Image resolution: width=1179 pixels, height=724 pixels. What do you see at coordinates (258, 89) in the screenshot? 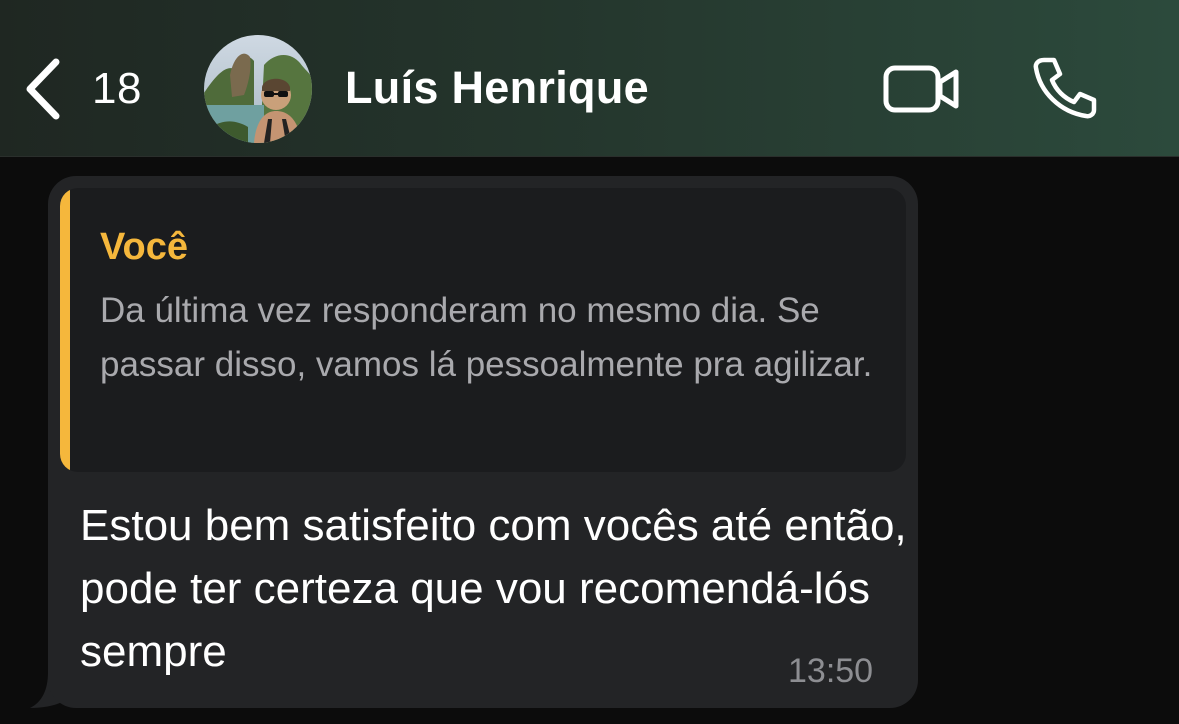
I see `contact-avatar` at bounding box center [258, 89].